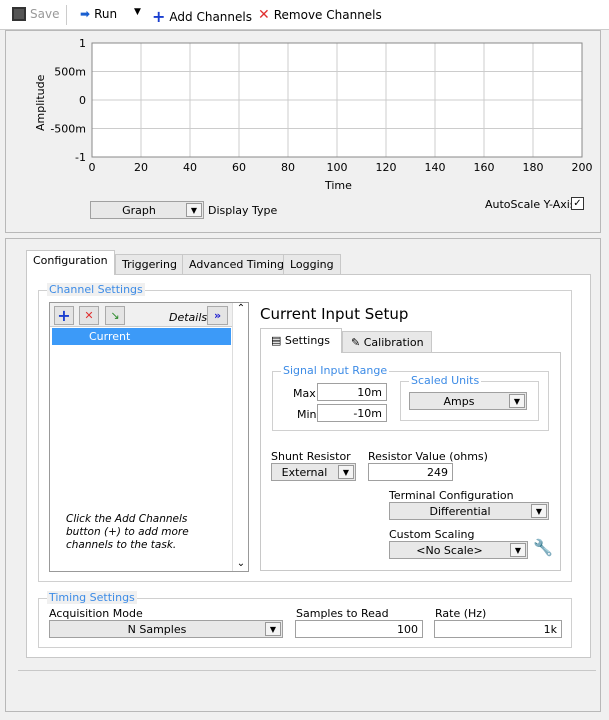  What do you see at coordinates (338, 185) in the screenshot?
I see `x-axis-label: Time` at bounding box center [338, 185].